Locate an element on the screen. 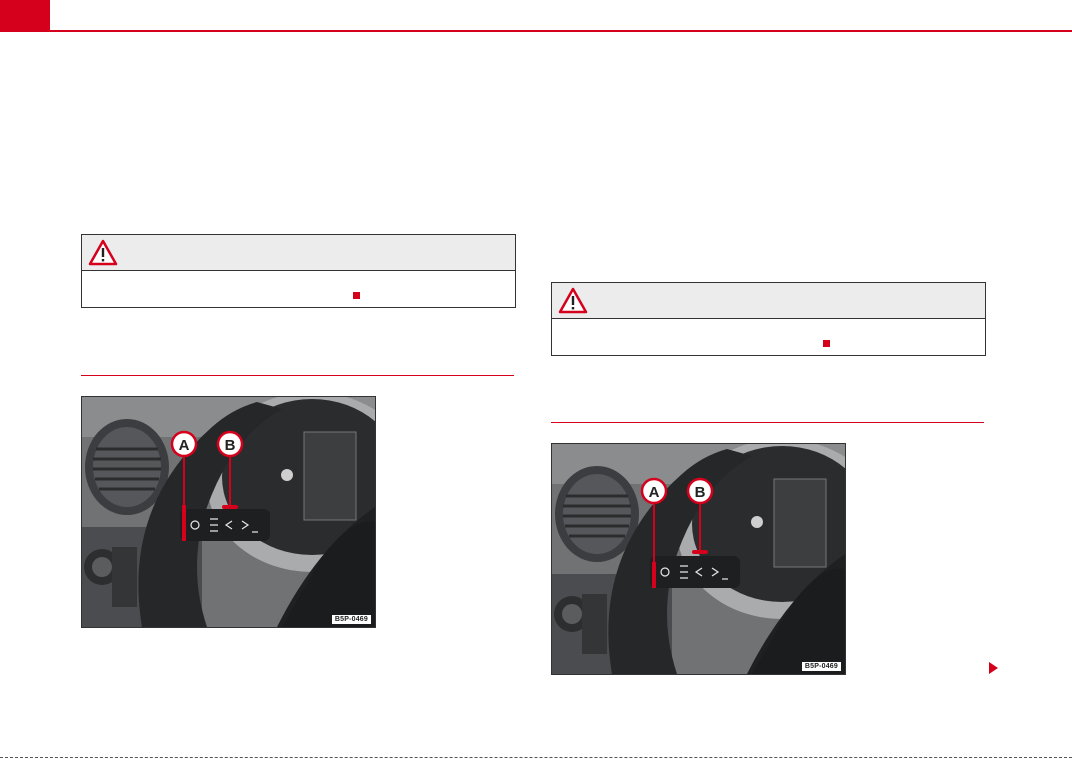 This screenshot has width=1072, height=759. warning-box-left is located at coordinates (298, 271).